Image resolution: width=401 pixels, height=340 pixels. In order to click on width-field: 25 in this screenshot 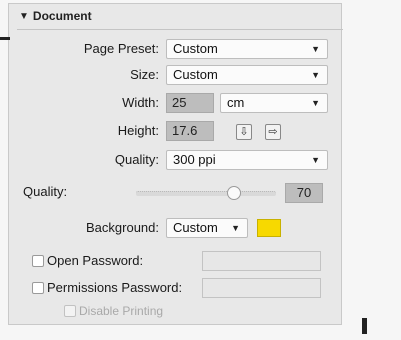, I will do `click(190, 103)`.